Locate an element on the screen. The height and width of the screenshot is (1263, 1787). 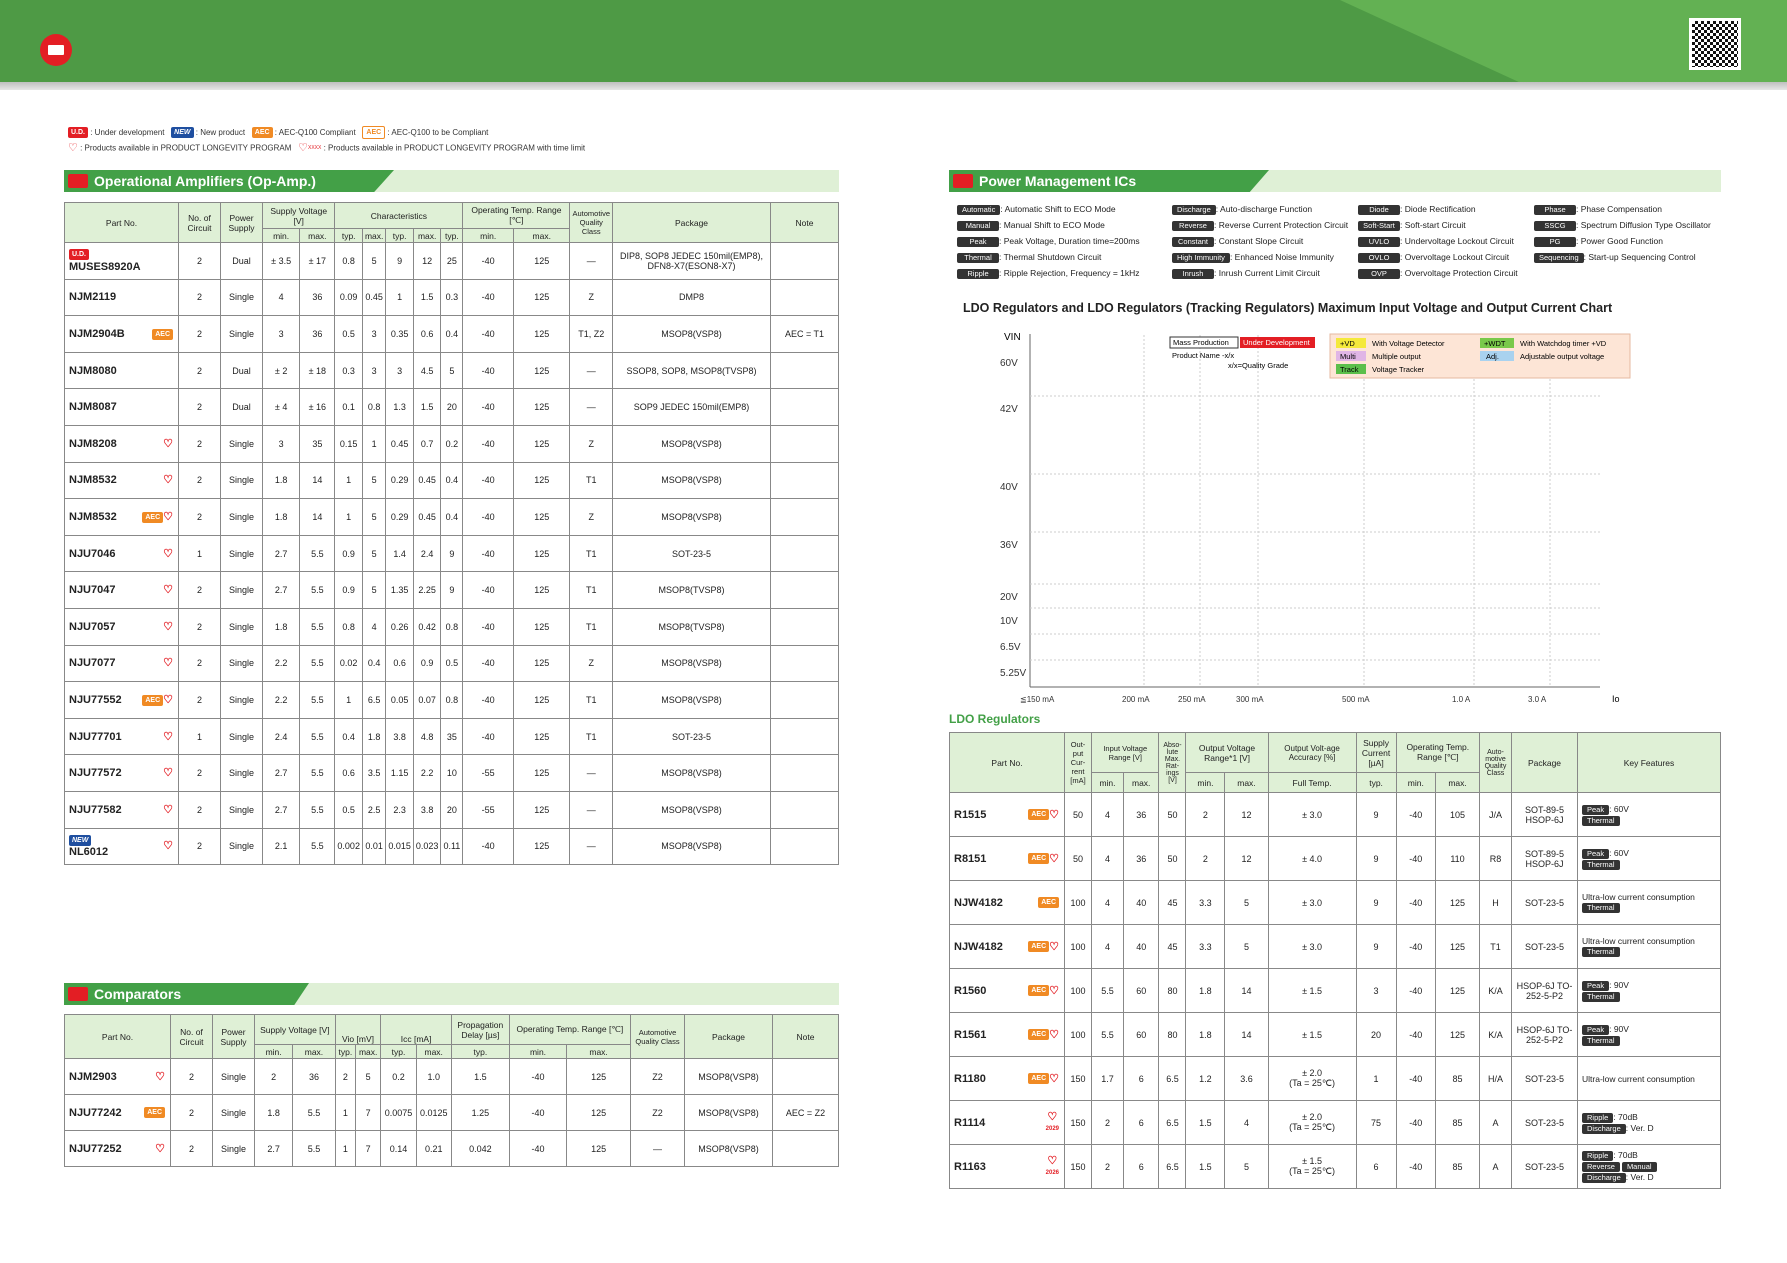
cell-vmax: 35 is located at coordinates (317, 443).